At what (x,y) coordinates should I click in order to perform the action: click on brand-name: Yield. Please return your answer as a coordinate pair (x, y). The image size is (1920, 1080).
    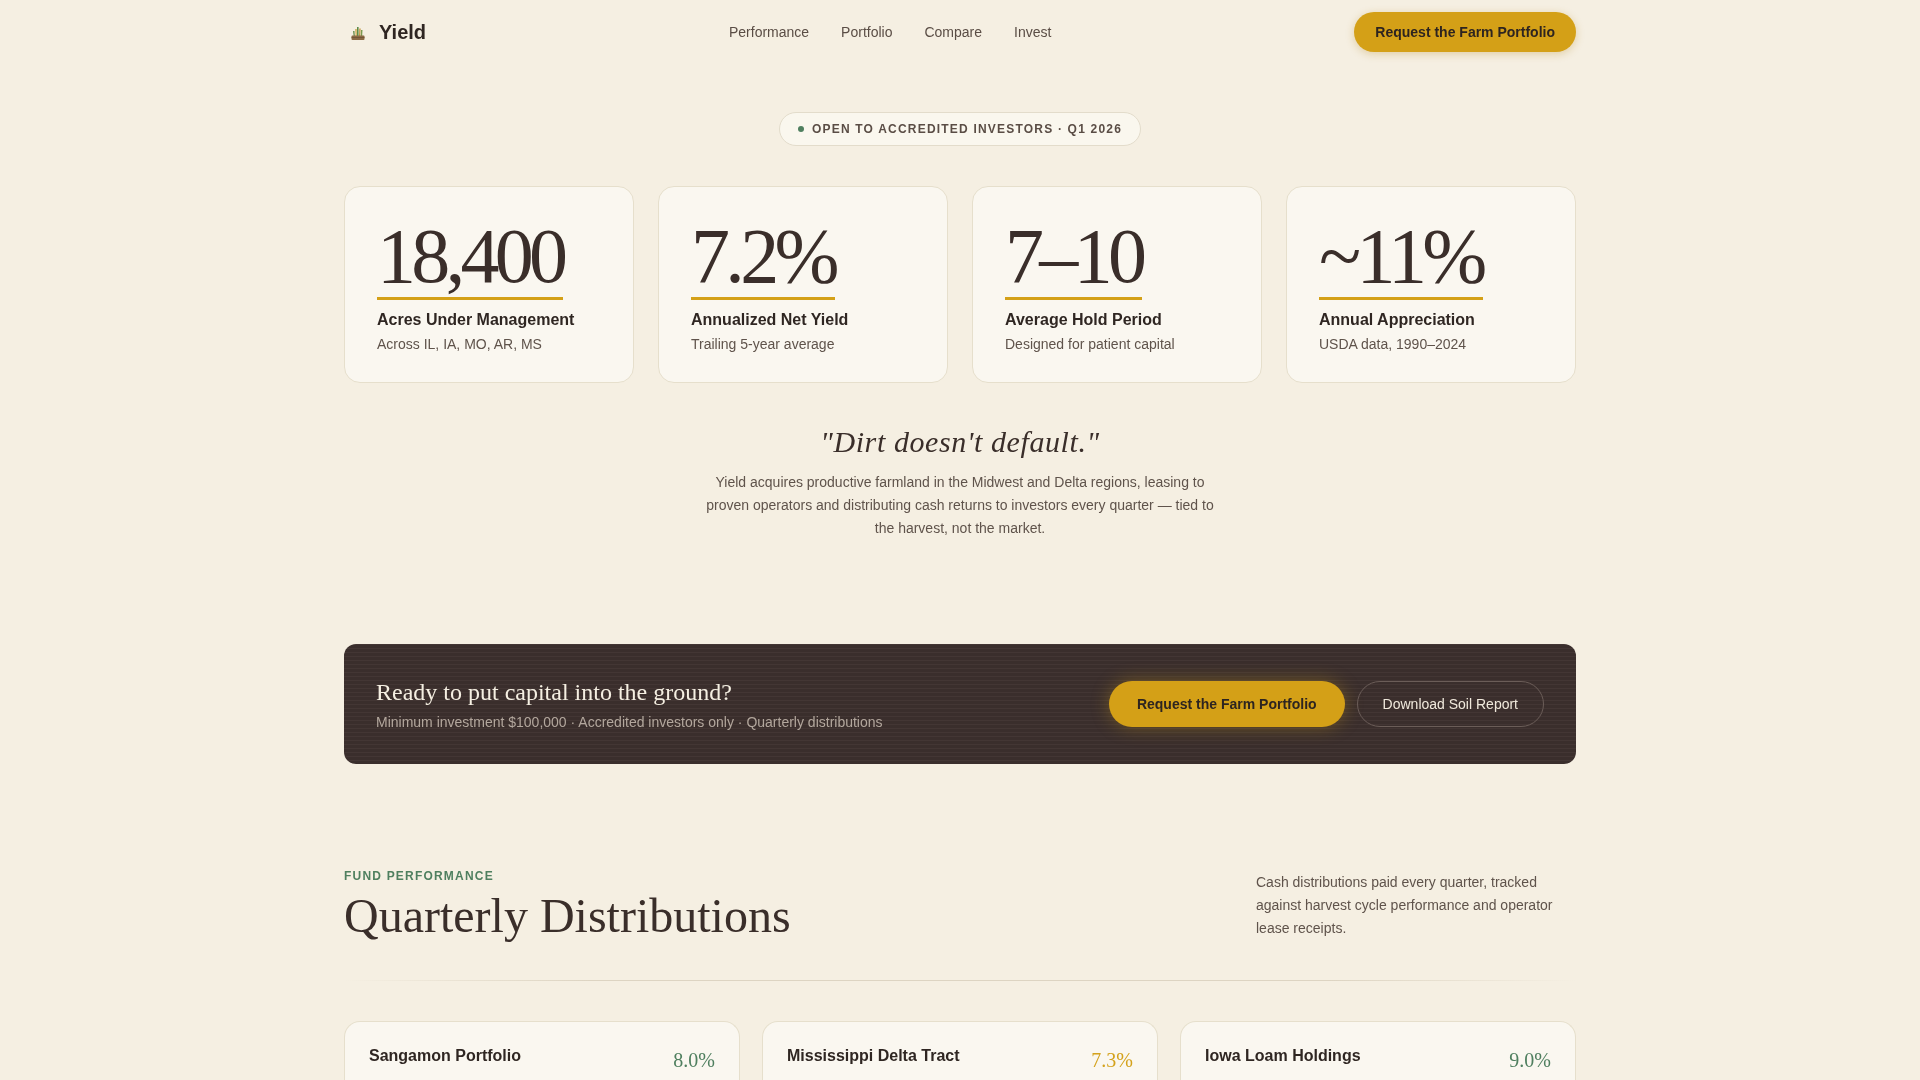
    Looking at the image, I should click on (403, 32).